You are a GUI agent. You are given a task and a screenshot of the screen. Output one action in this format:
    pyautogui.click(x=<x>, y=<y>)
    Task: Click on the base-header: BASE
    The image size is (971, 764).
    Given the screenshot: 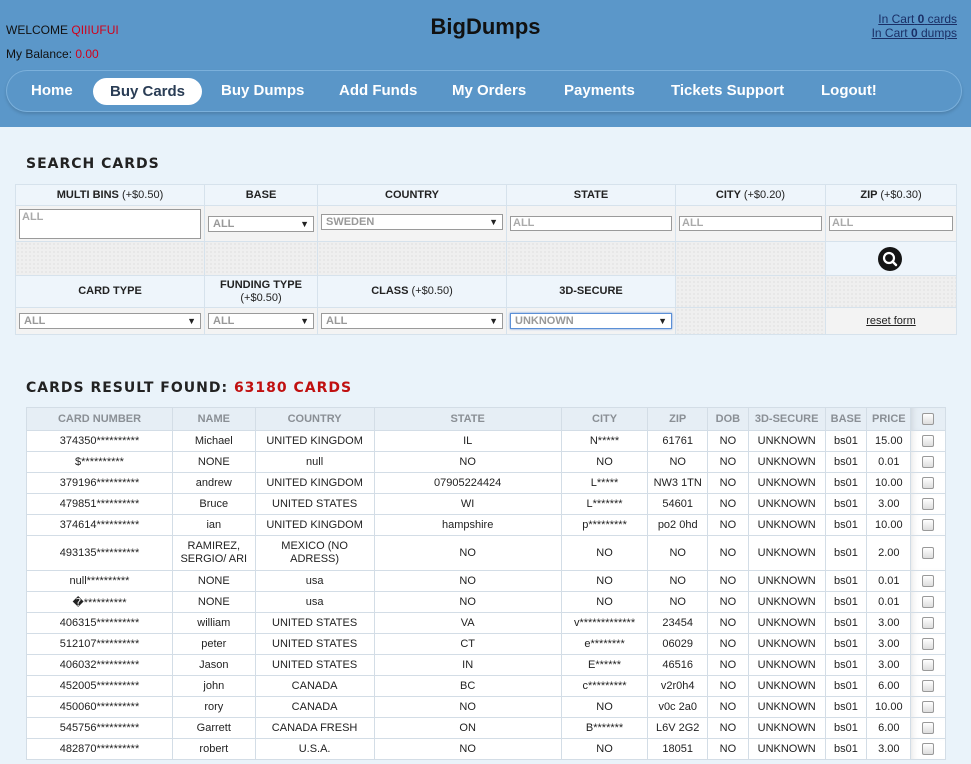 What is the action you would take?
    pyautogui.click(x=261, y=195)
    